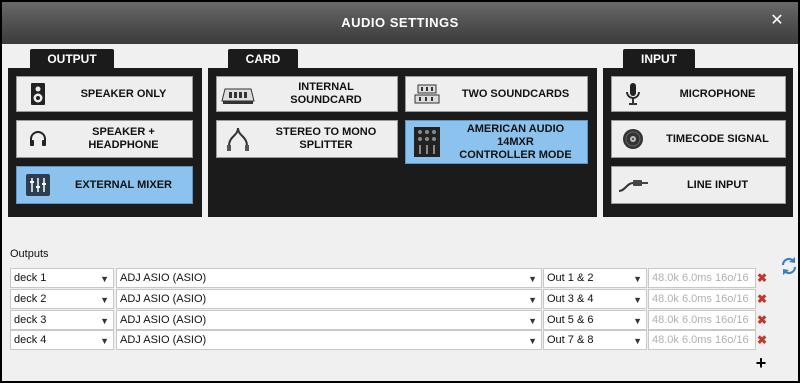  I want to click on timecode-signal-label: TIMECODE SIGNAL, so click(717, 138).